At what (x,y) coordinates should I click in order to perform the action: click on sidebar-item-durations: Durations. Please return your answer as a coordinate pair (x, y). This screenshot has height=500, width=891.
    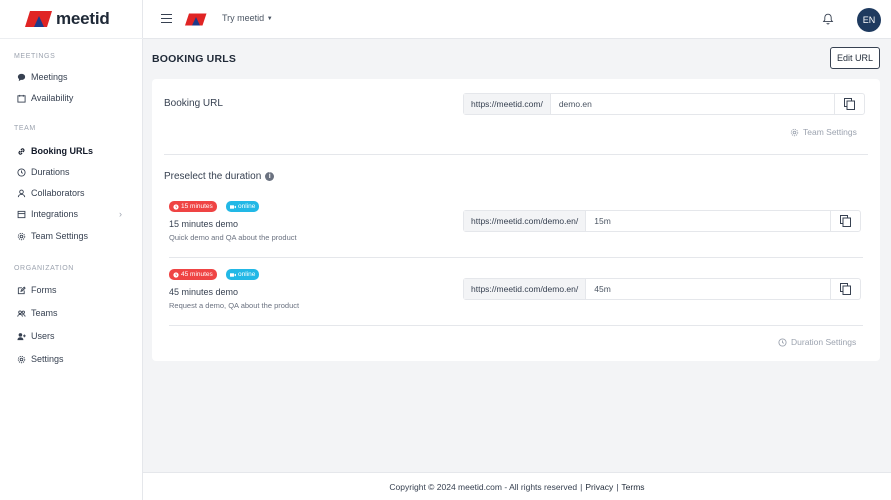
    Looking at the image, I should click on (76, 172).